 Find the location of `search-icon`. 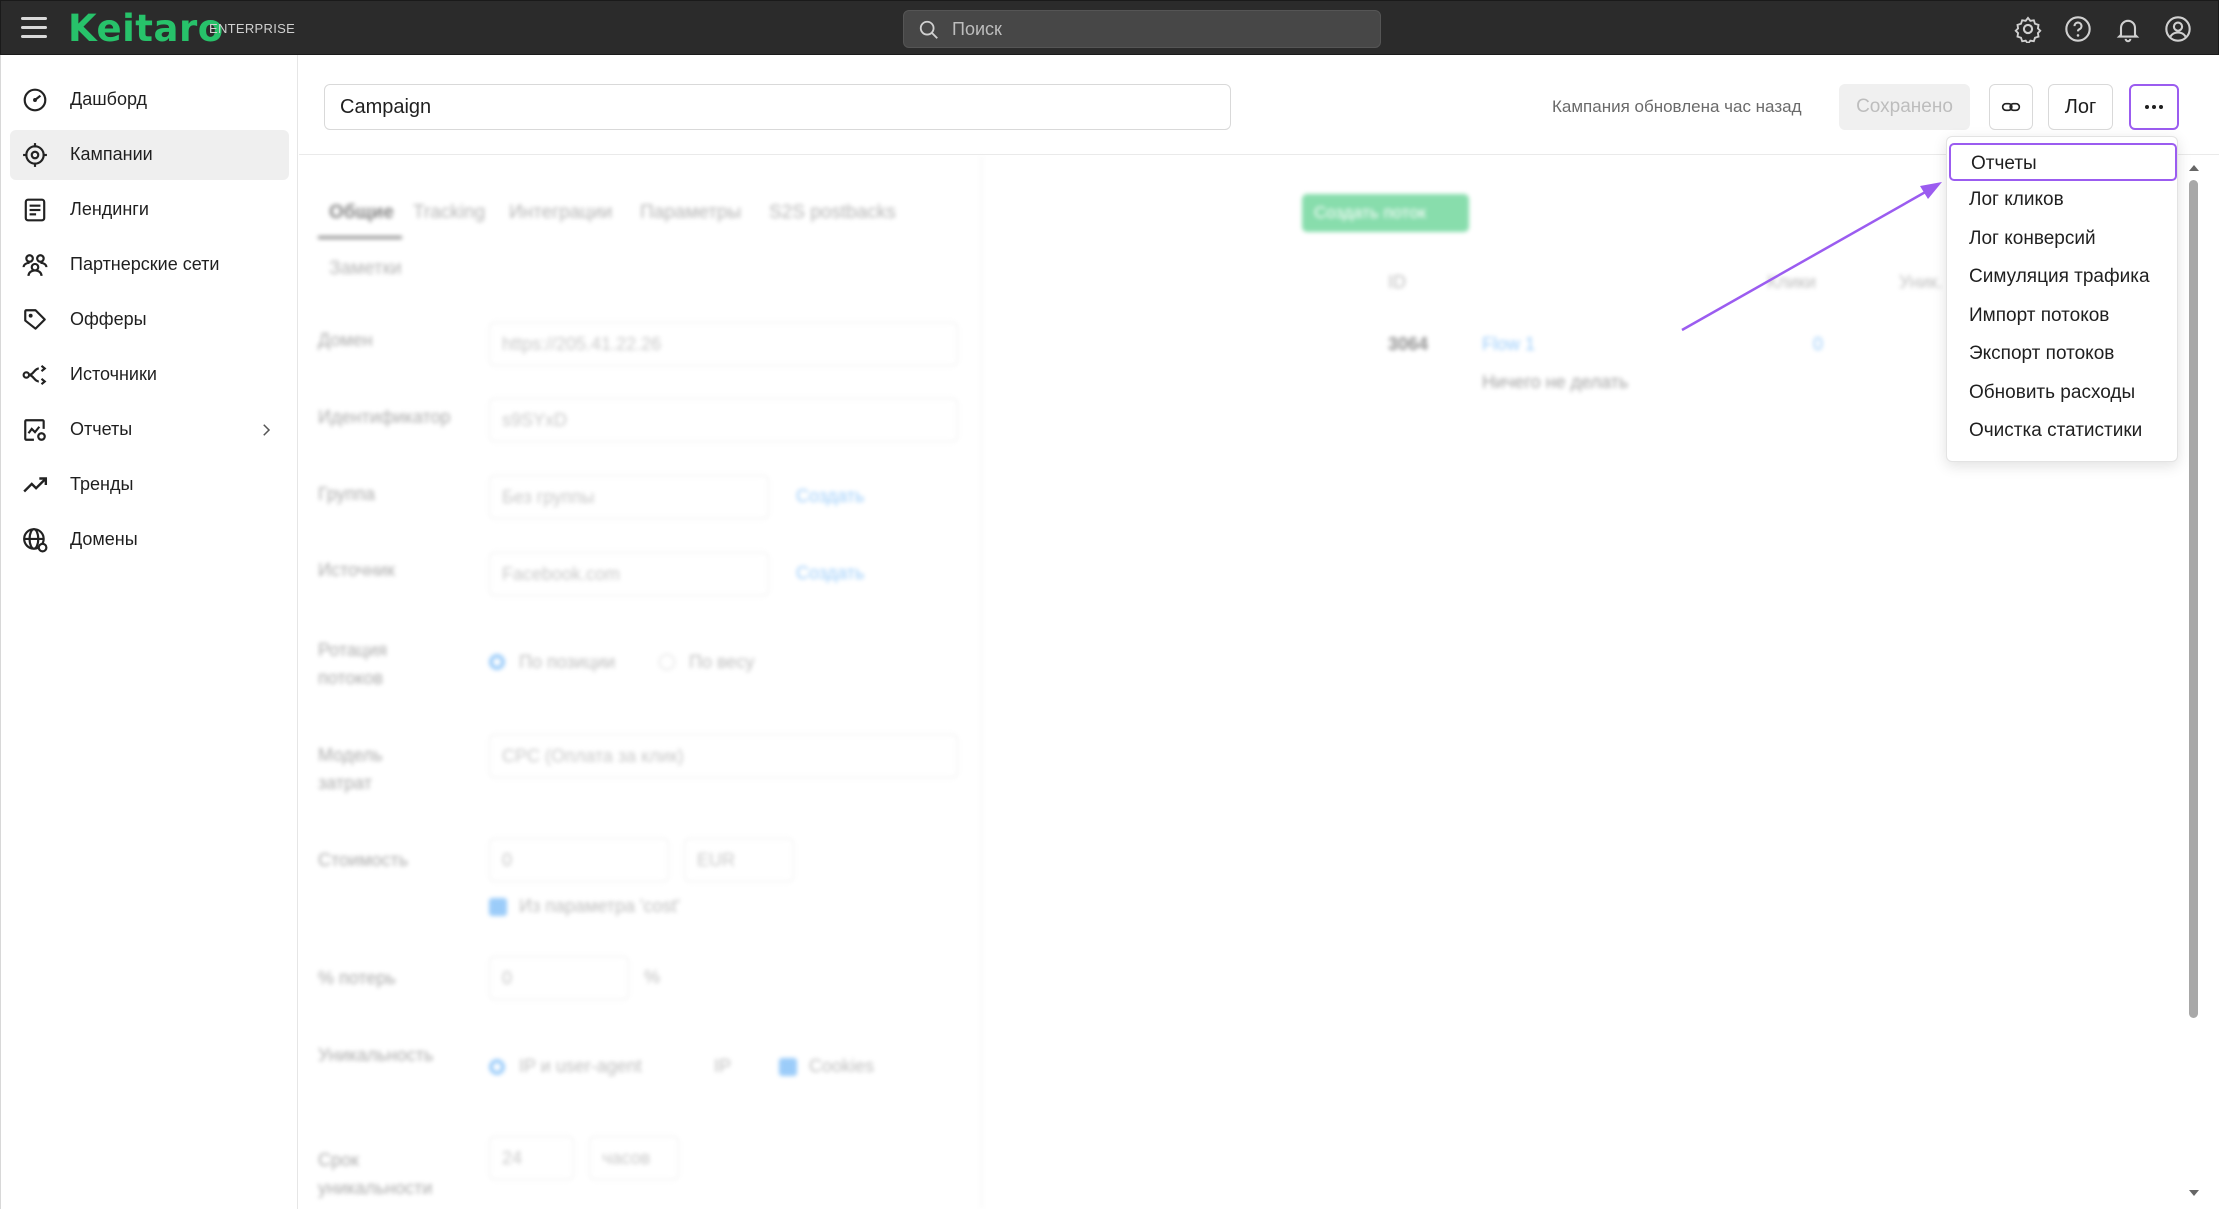

search-icon is located at coordinates (928, 29).